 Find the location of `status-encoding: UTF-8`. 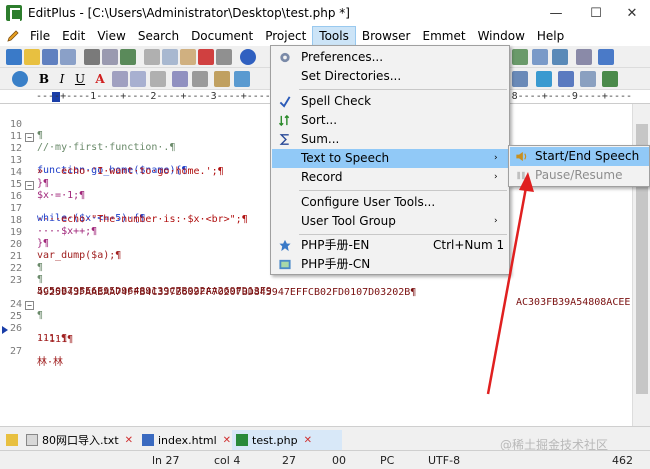

status-encoding: UTF-8 is located at coordinates (444, 460).